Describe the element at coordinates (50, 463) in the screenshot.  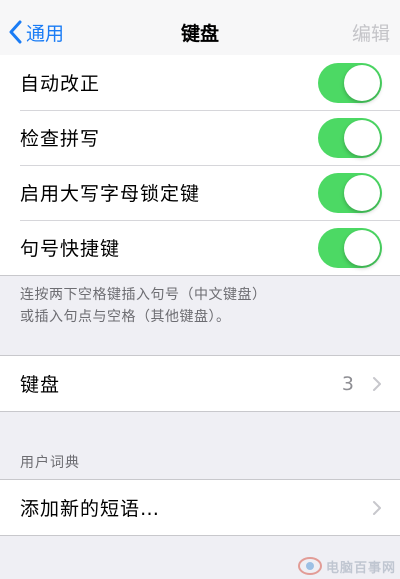
I see `user-dictionary-header: 用户词典` at that location.